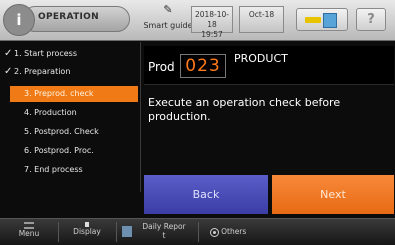  What do you see at coordinates (371, 19) in the screenshot?
I see `help-button: ?` at bounding box center [371, 19].